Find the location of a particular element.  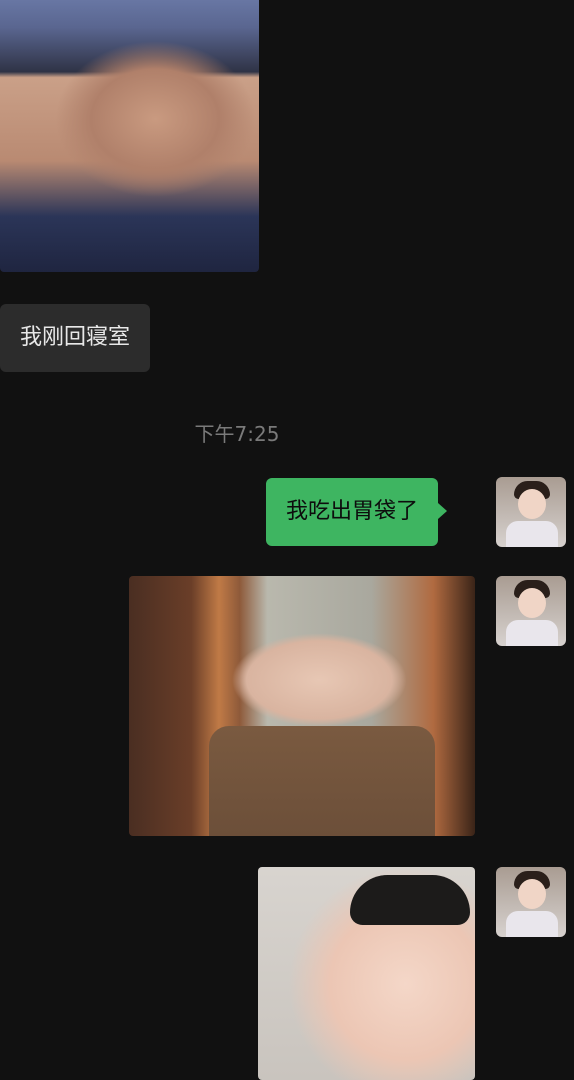

incoming-message-bubble: 我刚回寝室 is located at coordinates (75, 338).